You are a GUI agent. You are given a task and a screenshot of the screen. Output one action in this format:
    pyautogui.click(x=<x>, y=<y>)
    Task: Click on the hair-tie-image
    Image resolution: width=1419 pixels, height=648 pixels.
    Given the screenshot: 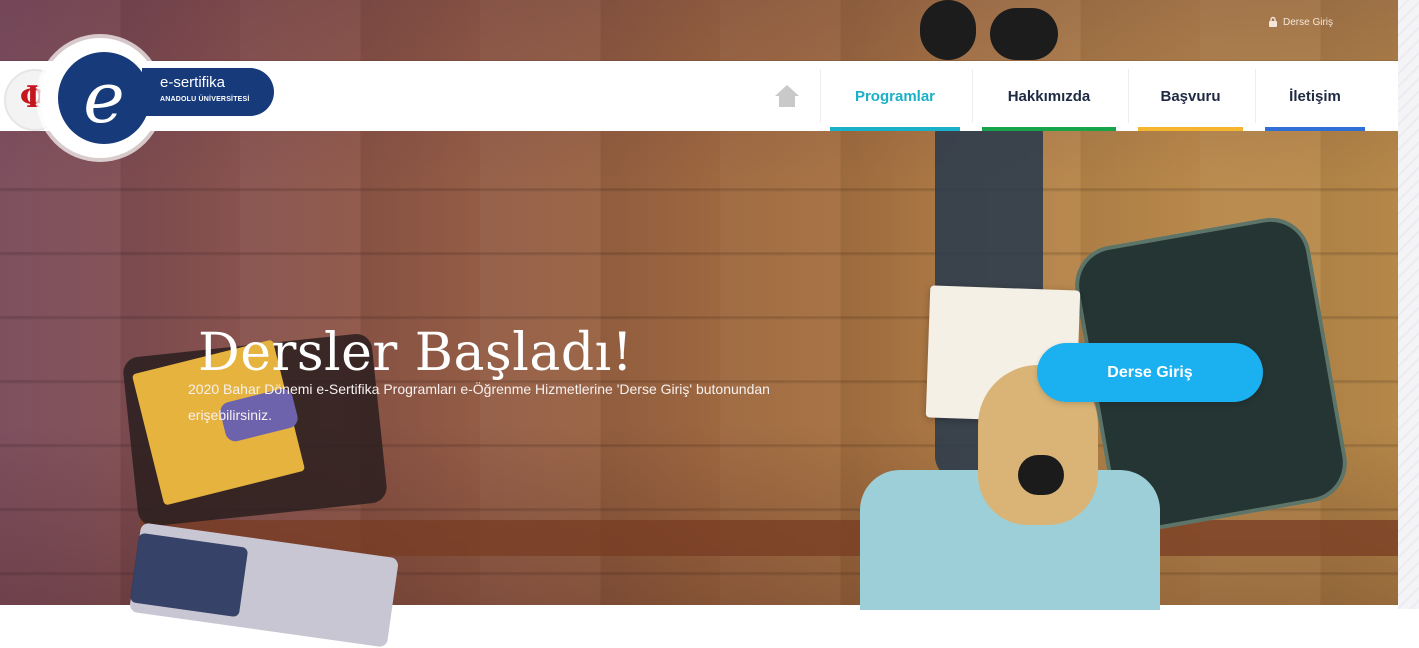 What is the action you would take?
    pyautogui.click(x=1041, y=475)
    